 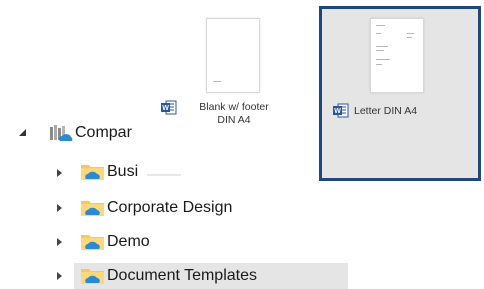 I want to click on tree-item-document-templates: Document Templates, so click(x=211, y=276).